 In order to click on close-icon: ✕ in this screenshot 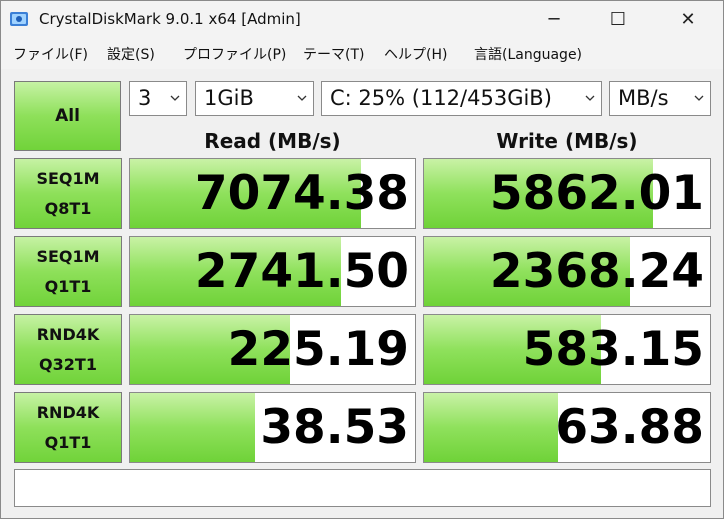, I will do `click(688, 19)`.